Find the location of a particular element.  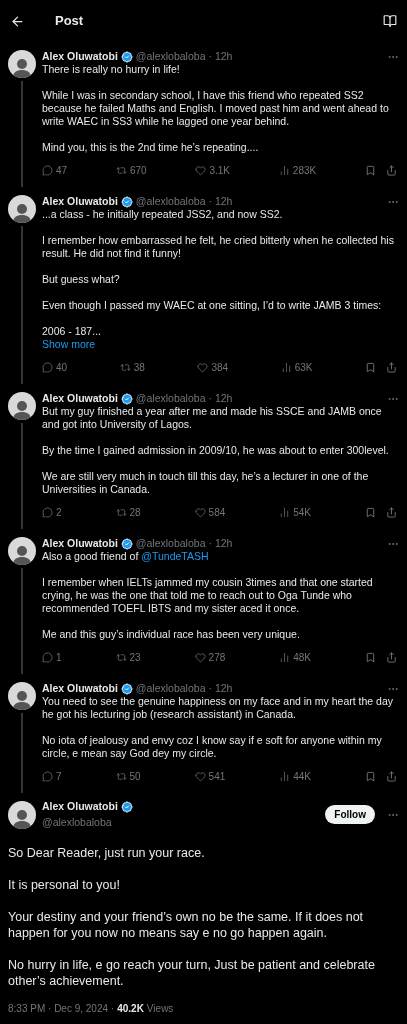

repost-button: 28 is located at coordinates (128, 512).